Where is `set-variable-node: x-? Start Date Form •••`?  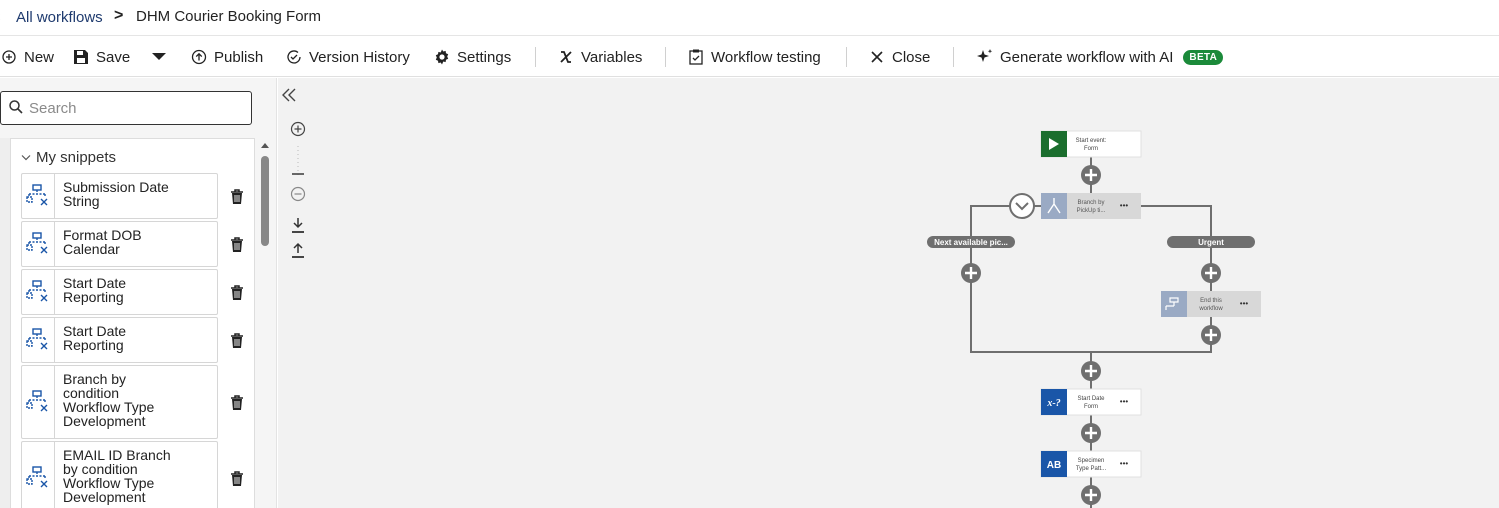 set-variable-node: x-? Start Date Form ••• is located at coordinates (1091, 402).